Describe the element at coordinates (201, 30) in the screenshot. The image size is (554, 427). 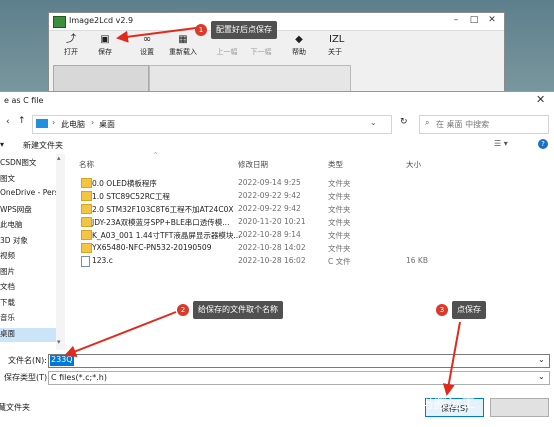
I see `callout-badge-1: 1` at that location.